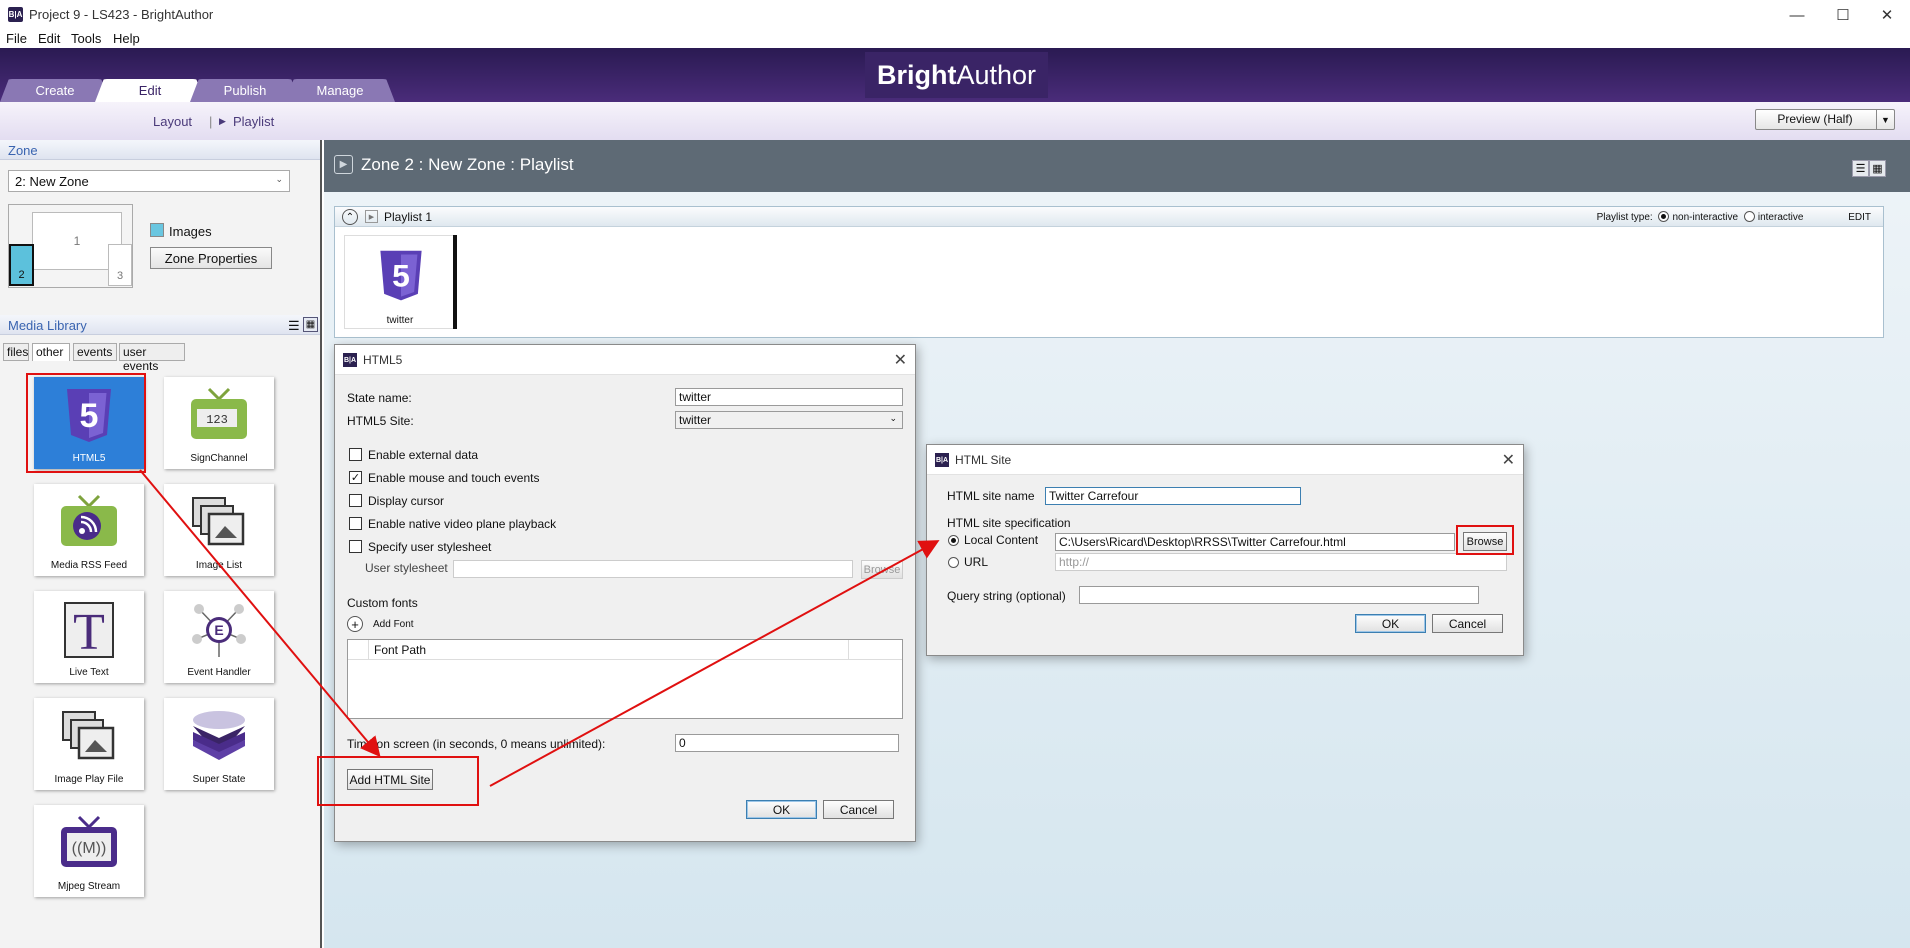 This screenshot has height=948, width=1910. What do you see at coordinates (1815, 119) in the screenshot?
I see `preview-label: Preview (Half)` at bounding box center [1815, 119].